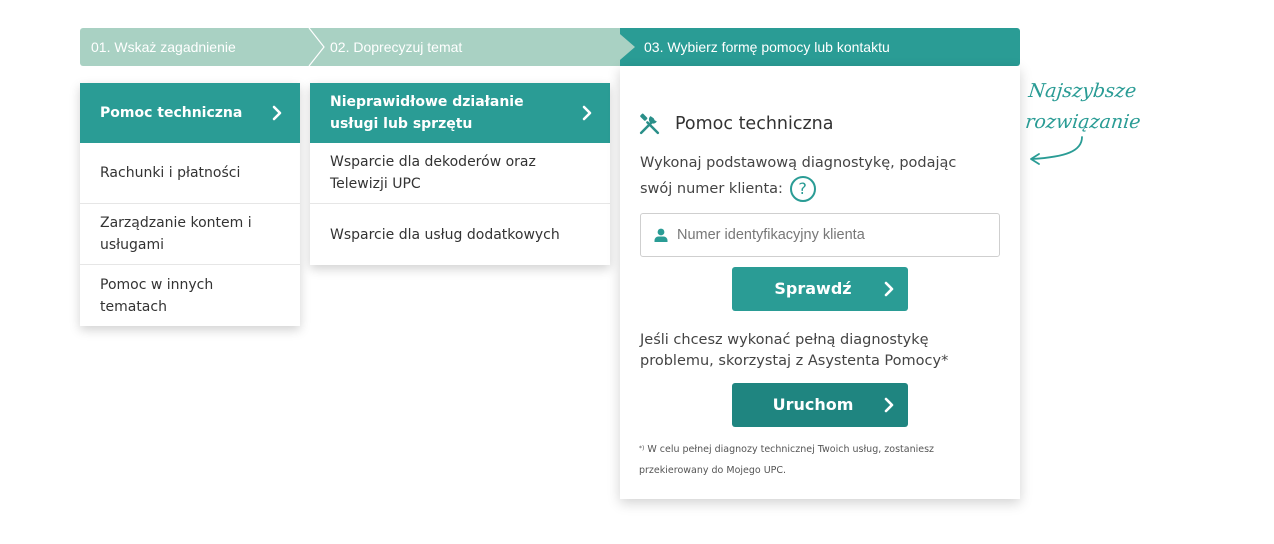  Describe the element at coordinates (767, 47) in the screenshot. I see `step-3-label: 03. Wybierz formę pomocy lub kontaktu` at that location.